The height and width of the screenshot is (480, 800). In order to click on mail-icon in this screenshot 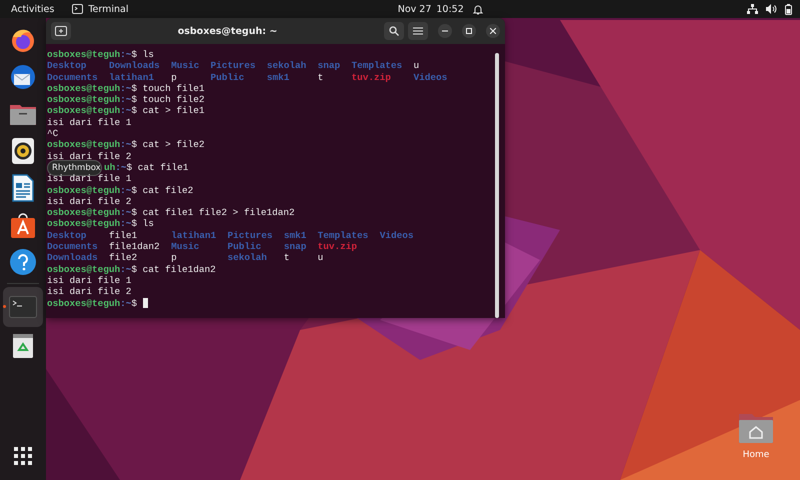, I will do `click(23, 77)`.